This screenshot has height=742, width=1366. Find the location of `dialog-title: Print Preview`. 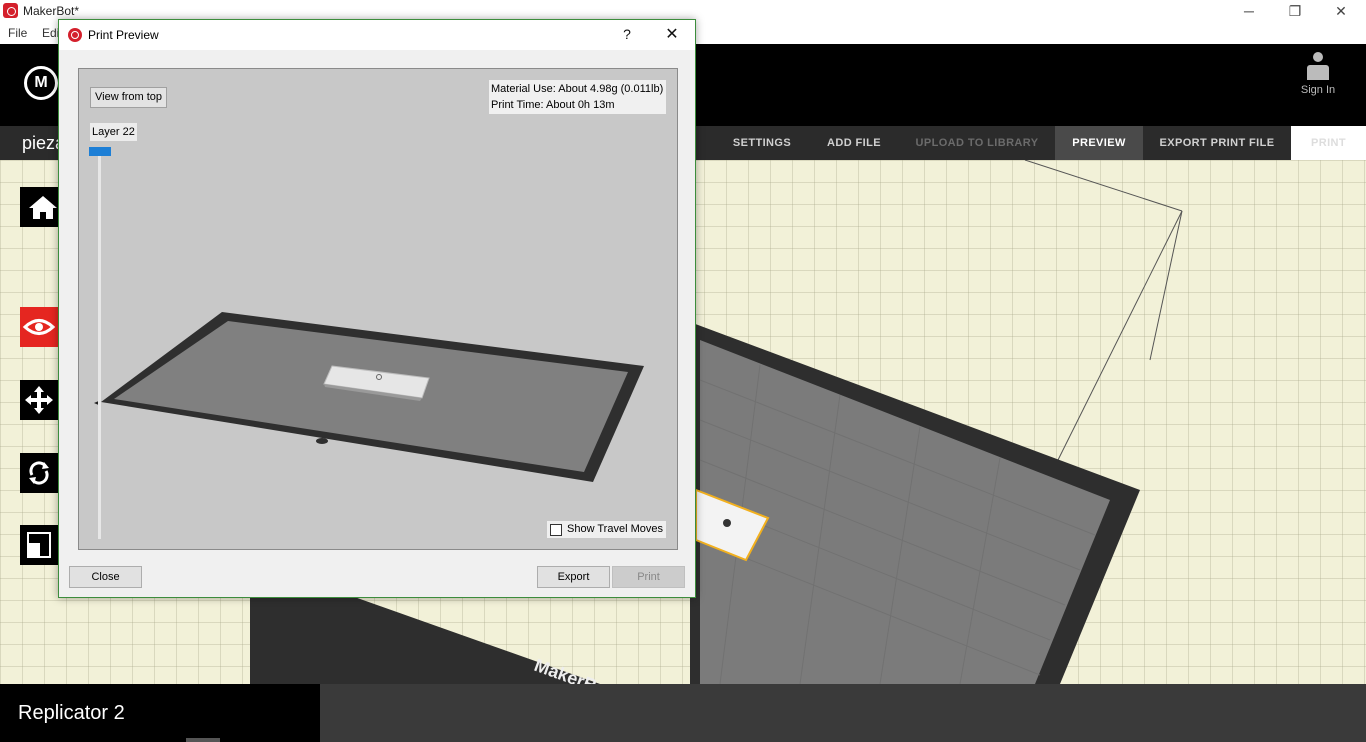

dialog-title: Print Preview is located at coordinates (123, 35).